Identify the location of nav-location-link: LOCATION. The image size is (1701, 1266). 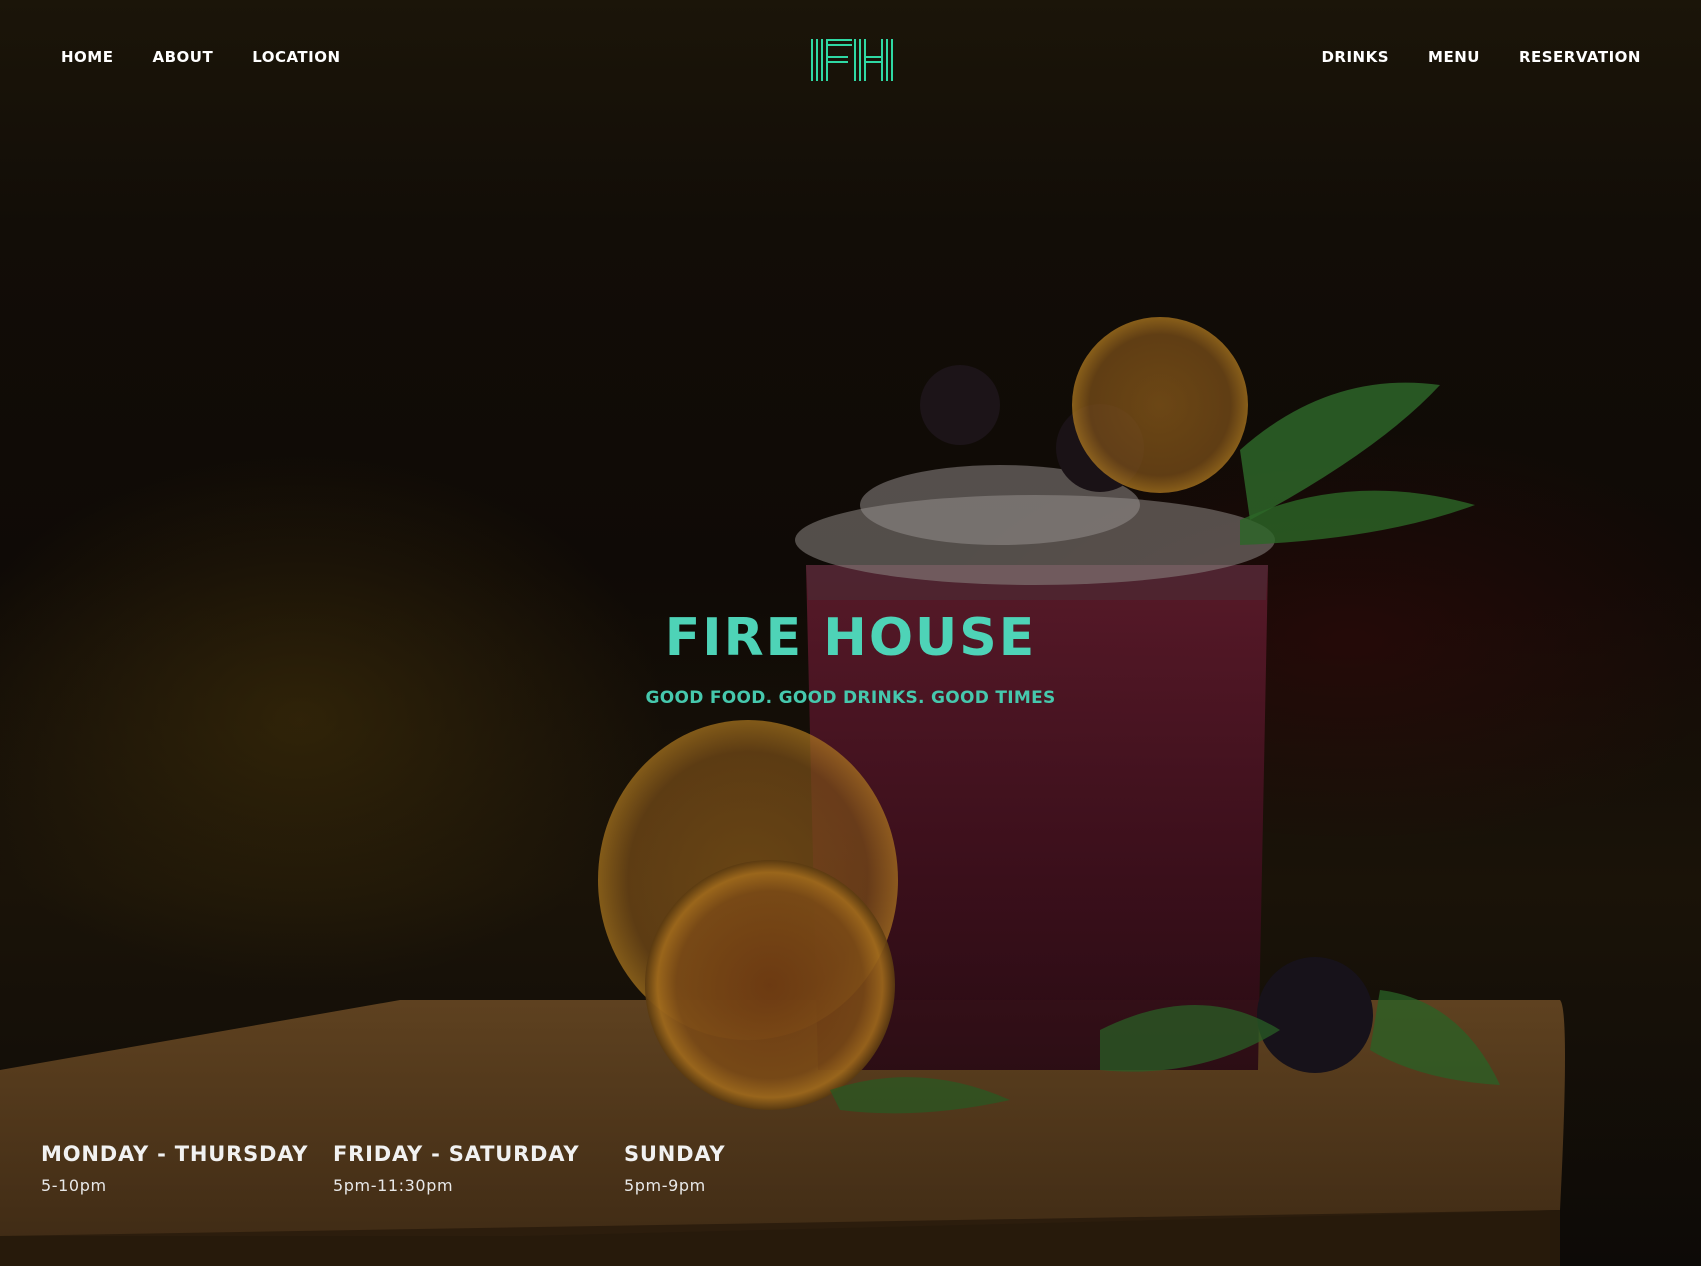
(296, 57).